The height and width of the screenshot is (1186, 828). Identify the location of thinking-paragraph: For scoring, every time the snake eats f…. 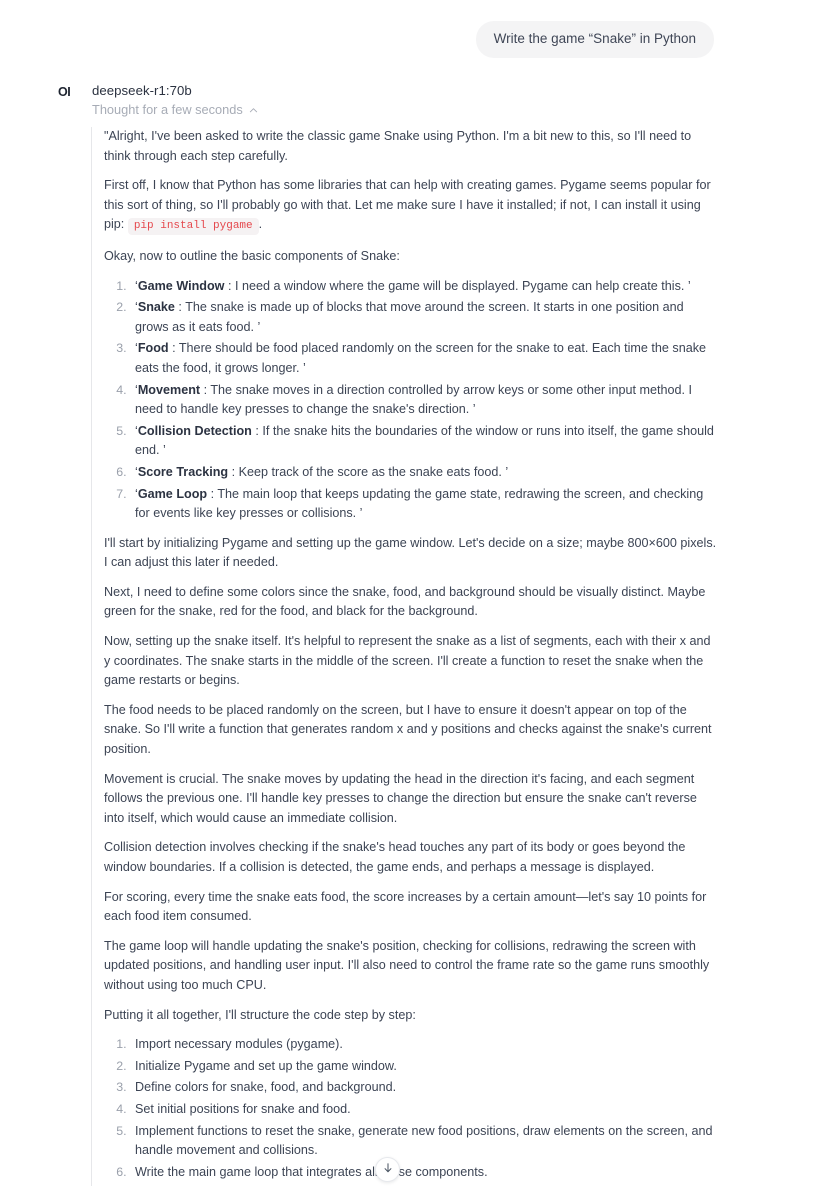
(405, 906).